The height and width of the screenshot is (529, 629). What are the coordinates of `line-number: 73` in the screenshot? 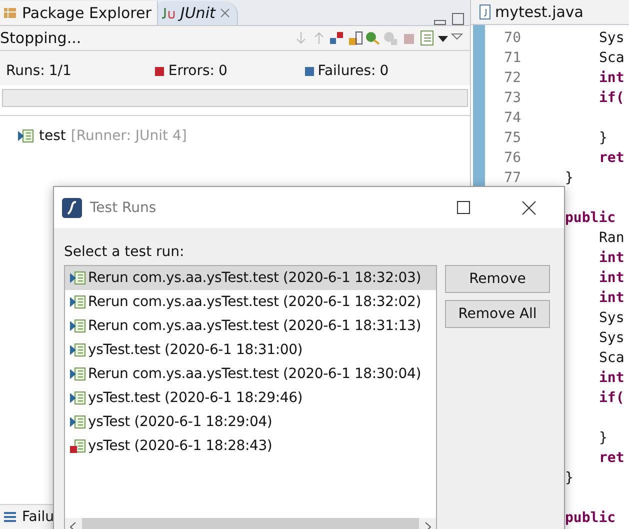 It's located at (512, 98).